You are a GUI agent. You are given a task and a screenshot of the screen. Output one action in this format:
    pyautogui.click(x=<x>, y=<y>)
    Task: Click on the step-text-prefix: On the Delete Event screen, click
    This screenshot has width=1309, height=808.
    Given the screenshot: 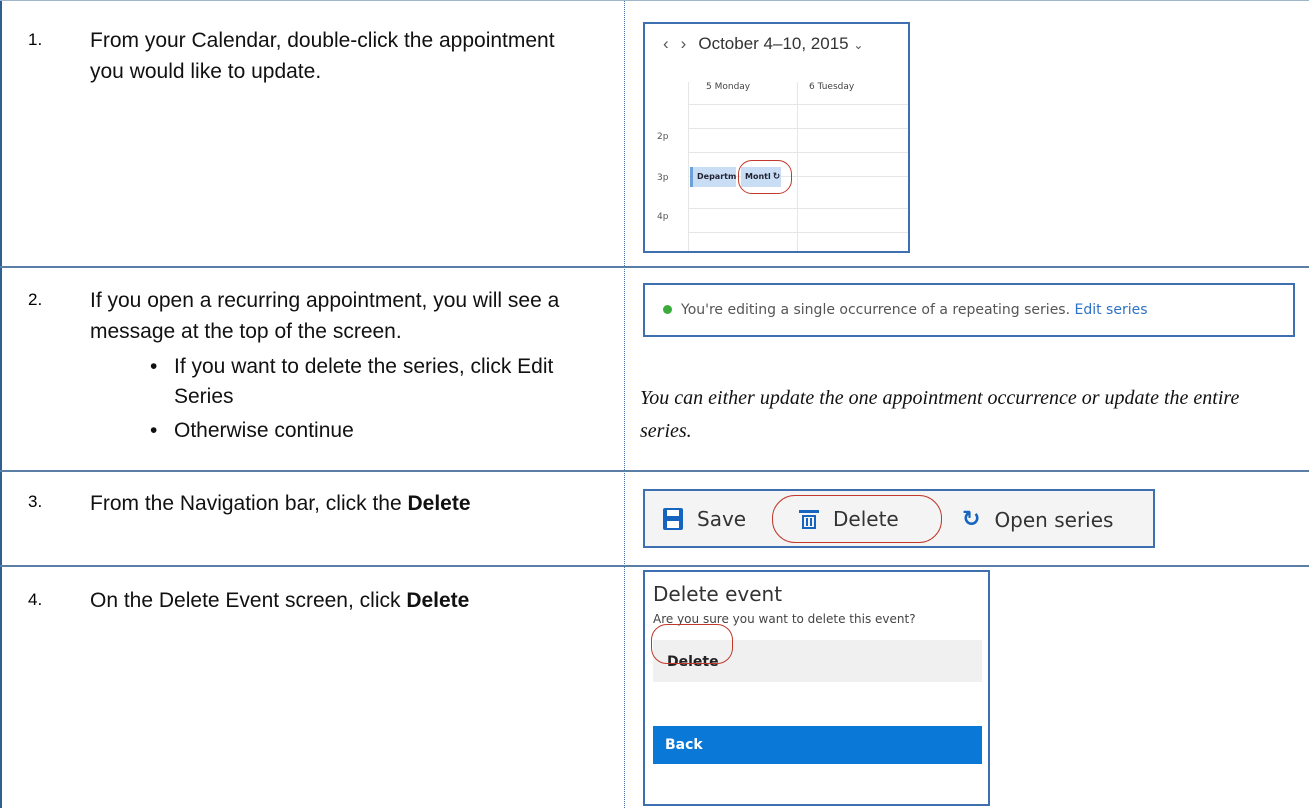 What is the action you would take?
    pyautogui.click(x=248, y=600)
    